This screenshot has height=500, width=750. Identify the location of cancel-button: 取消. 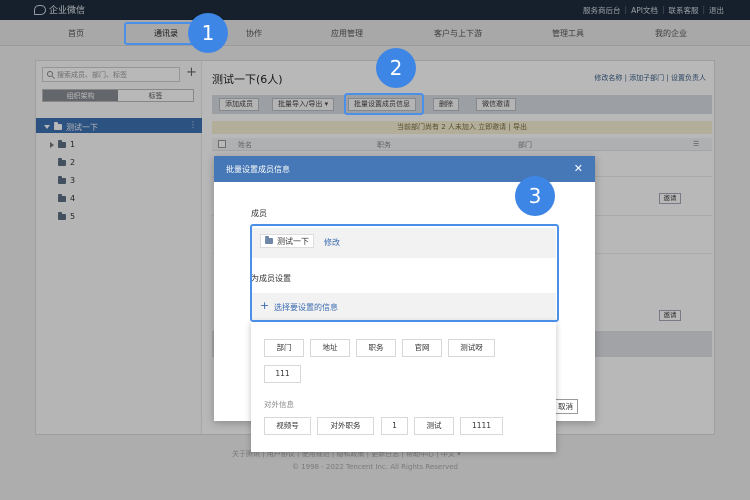
(565, 406).